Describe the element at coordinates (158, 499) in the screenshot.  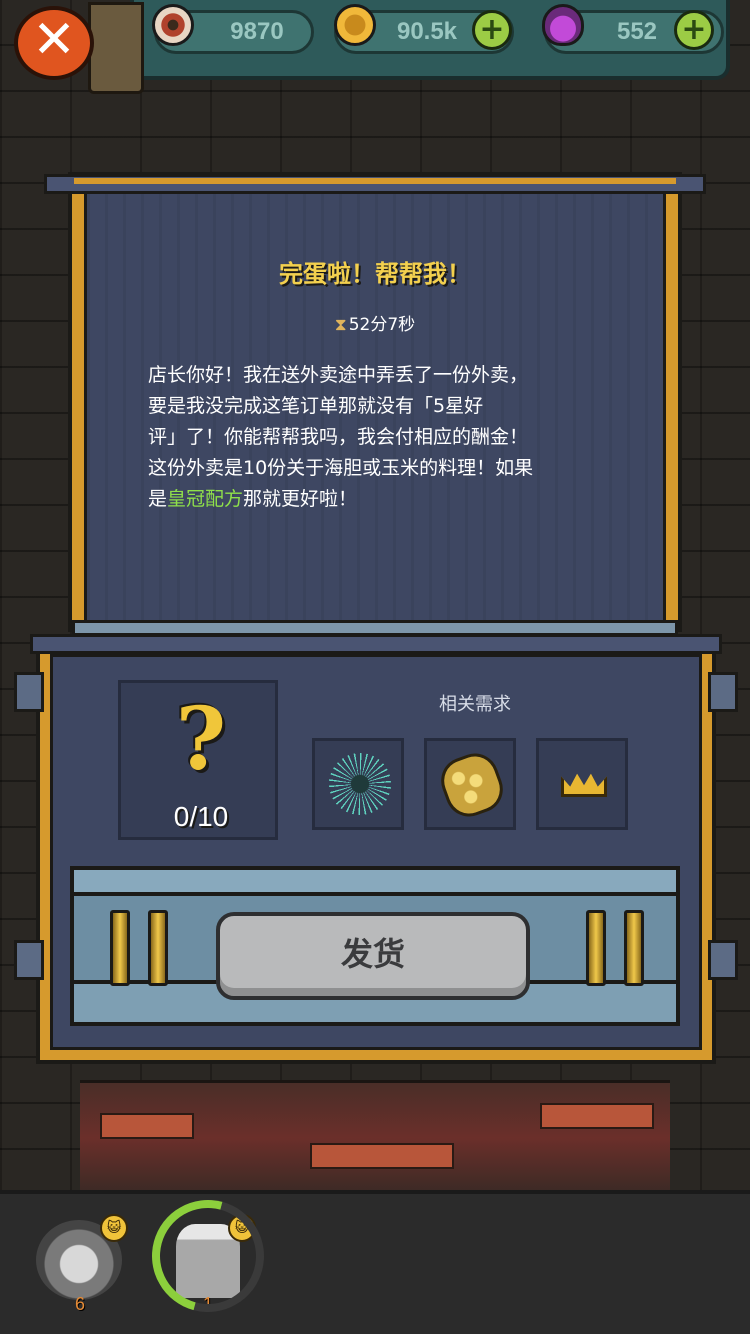
I see `message-prefix: 是` at that location.